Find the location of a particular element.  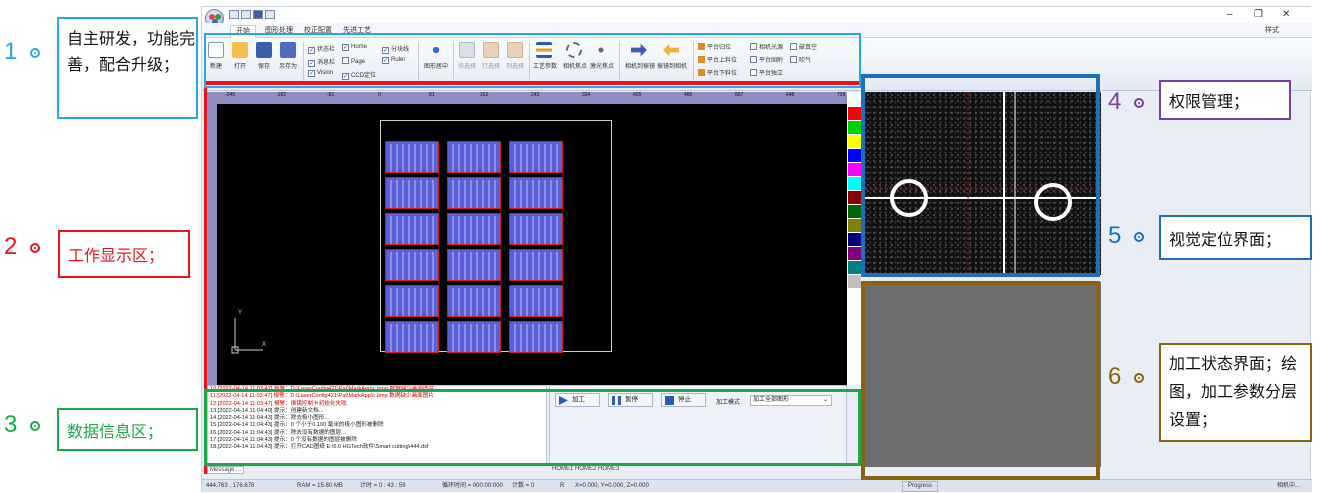

annotation-box-5: 视觉定位界面； is located at coordinates (1235, 237).